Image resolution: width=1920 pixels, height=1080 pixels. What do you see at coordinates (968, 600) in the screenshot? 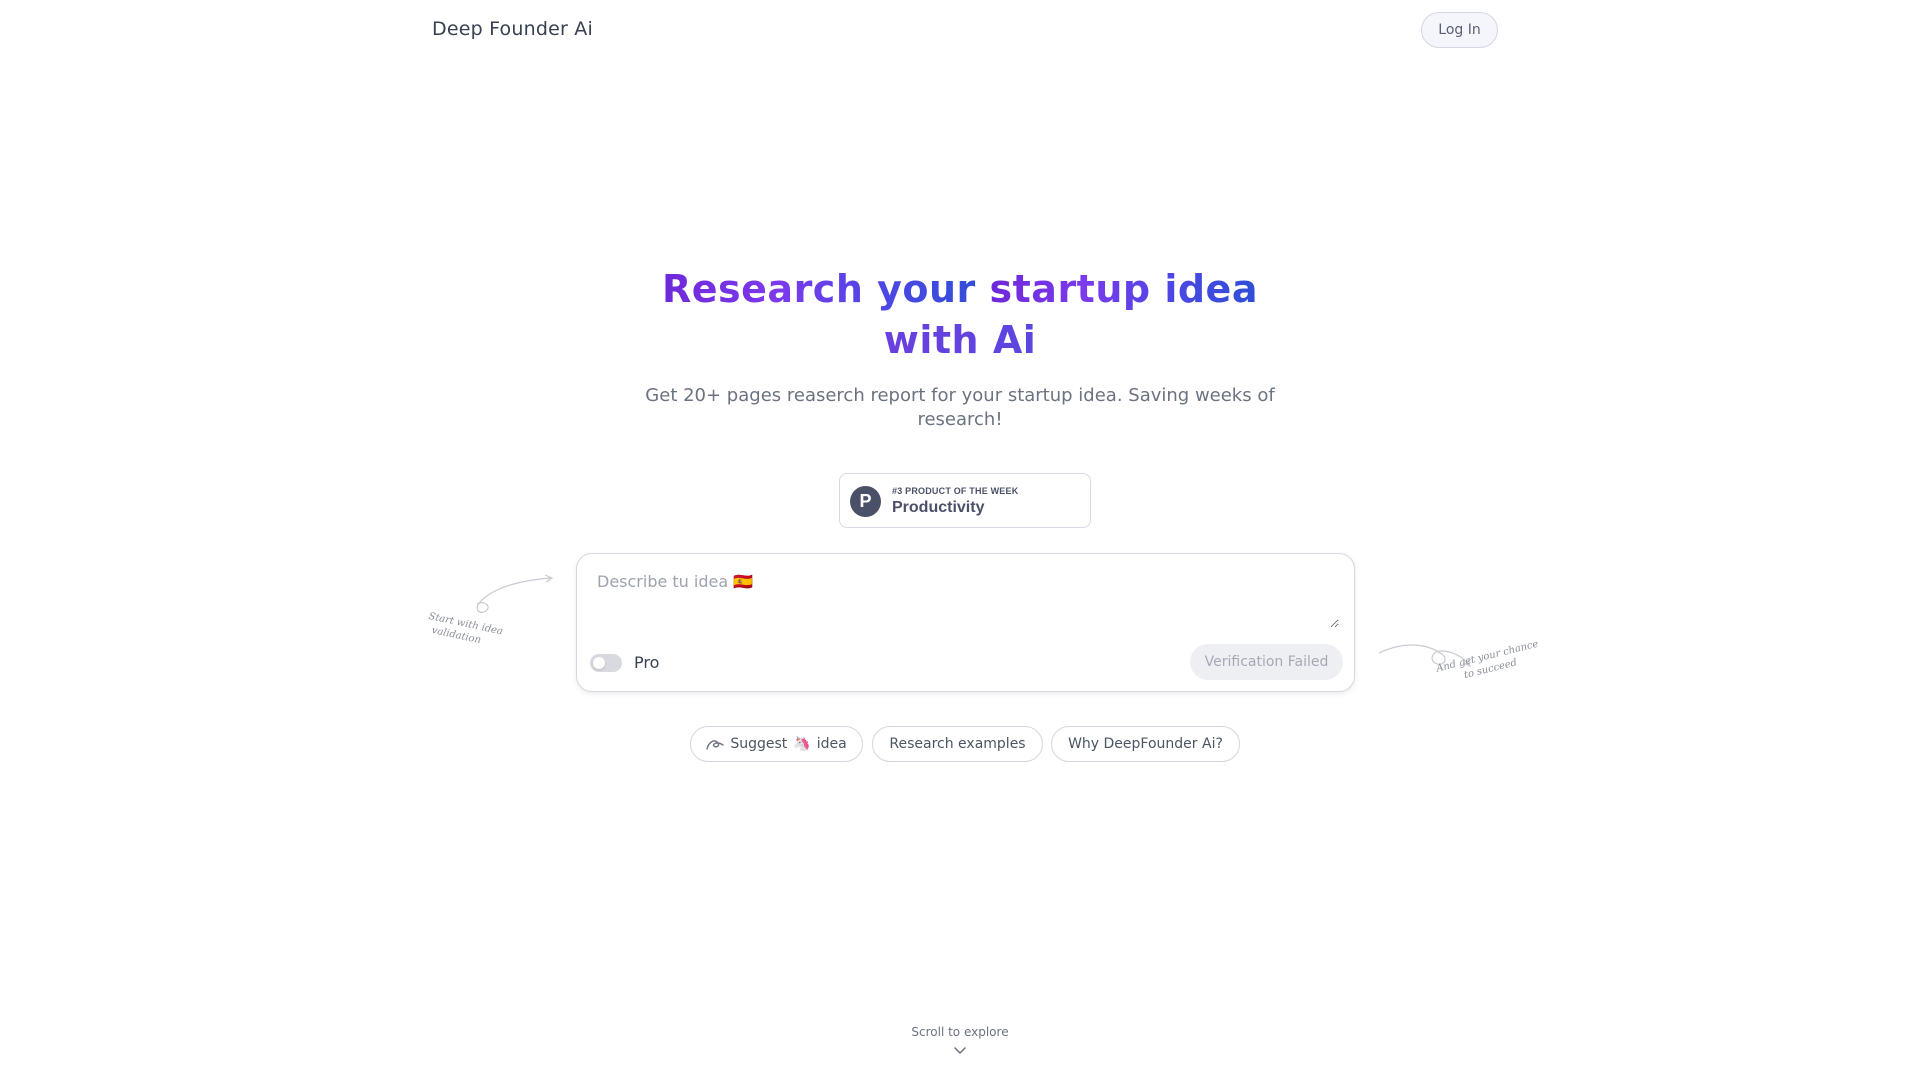
I see `idea-textarea` at bounding box center [968, 600].